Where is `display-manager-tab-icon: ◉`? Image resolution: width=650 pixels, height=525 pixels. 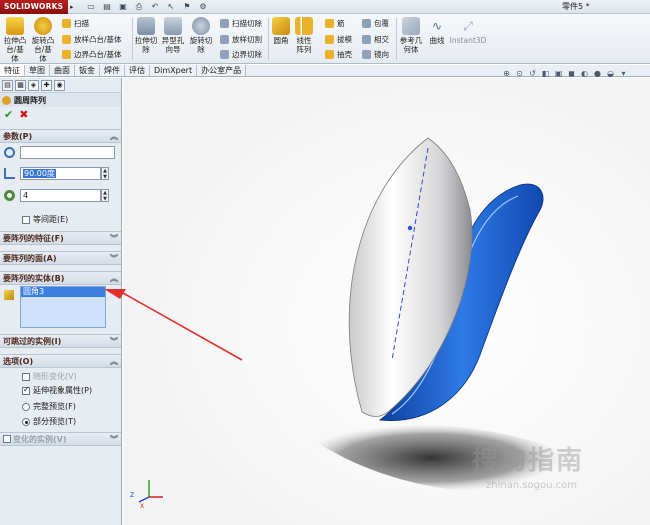 display-manager-tab-icon: ◉ is located at coordinates (59, 85).